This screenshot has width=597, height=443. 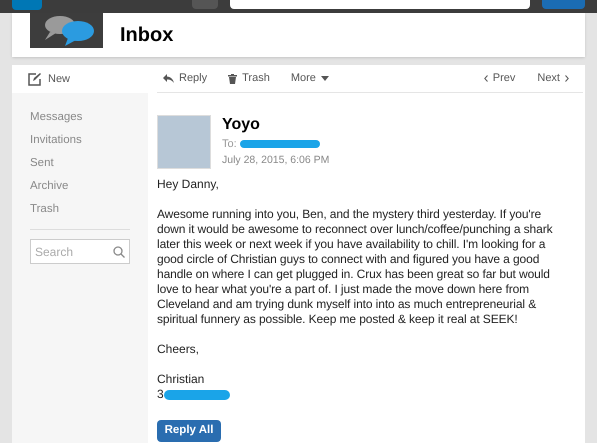 What do you see at coordinates (567, 78) in the screenshot?
I see `chevron-right-icon` at bounding box center [567, 78].